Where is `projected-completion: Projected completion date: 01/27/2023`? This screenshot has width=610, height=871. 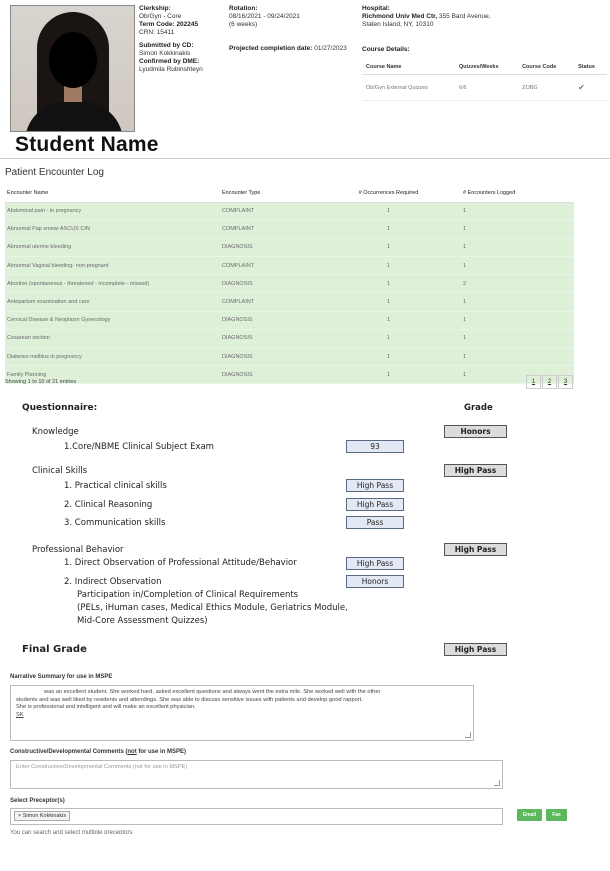
projected-completion: Projected completion date: 01/27/2023 is located at coordinates (288, 49).